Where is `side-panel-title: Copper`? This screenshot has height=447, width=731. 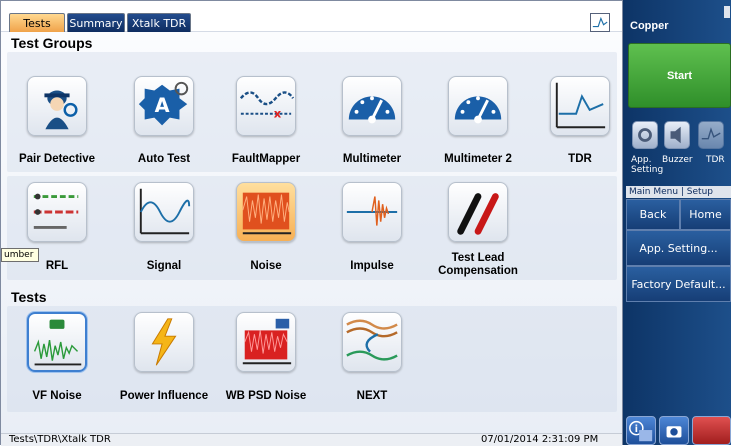
side-panel-title: Copper is located at coordinates (649, 26).